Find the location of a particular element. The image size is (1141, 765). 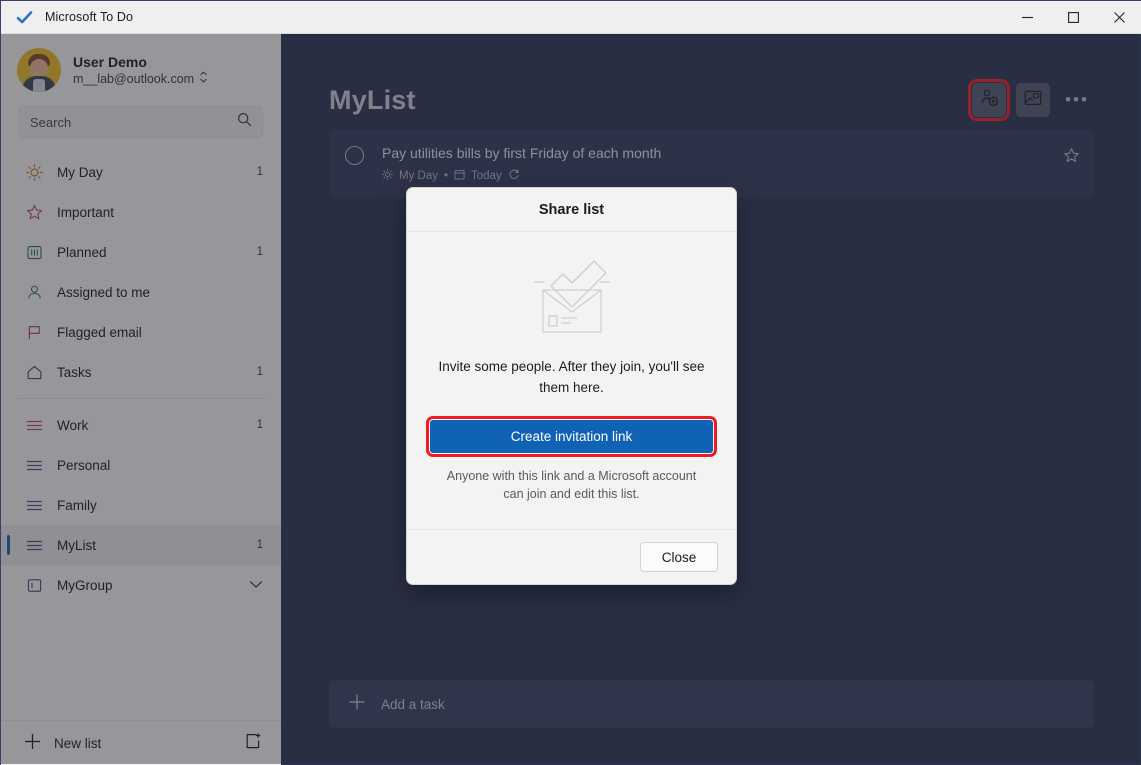

maximize-button is located at coordinates (1073, 17).